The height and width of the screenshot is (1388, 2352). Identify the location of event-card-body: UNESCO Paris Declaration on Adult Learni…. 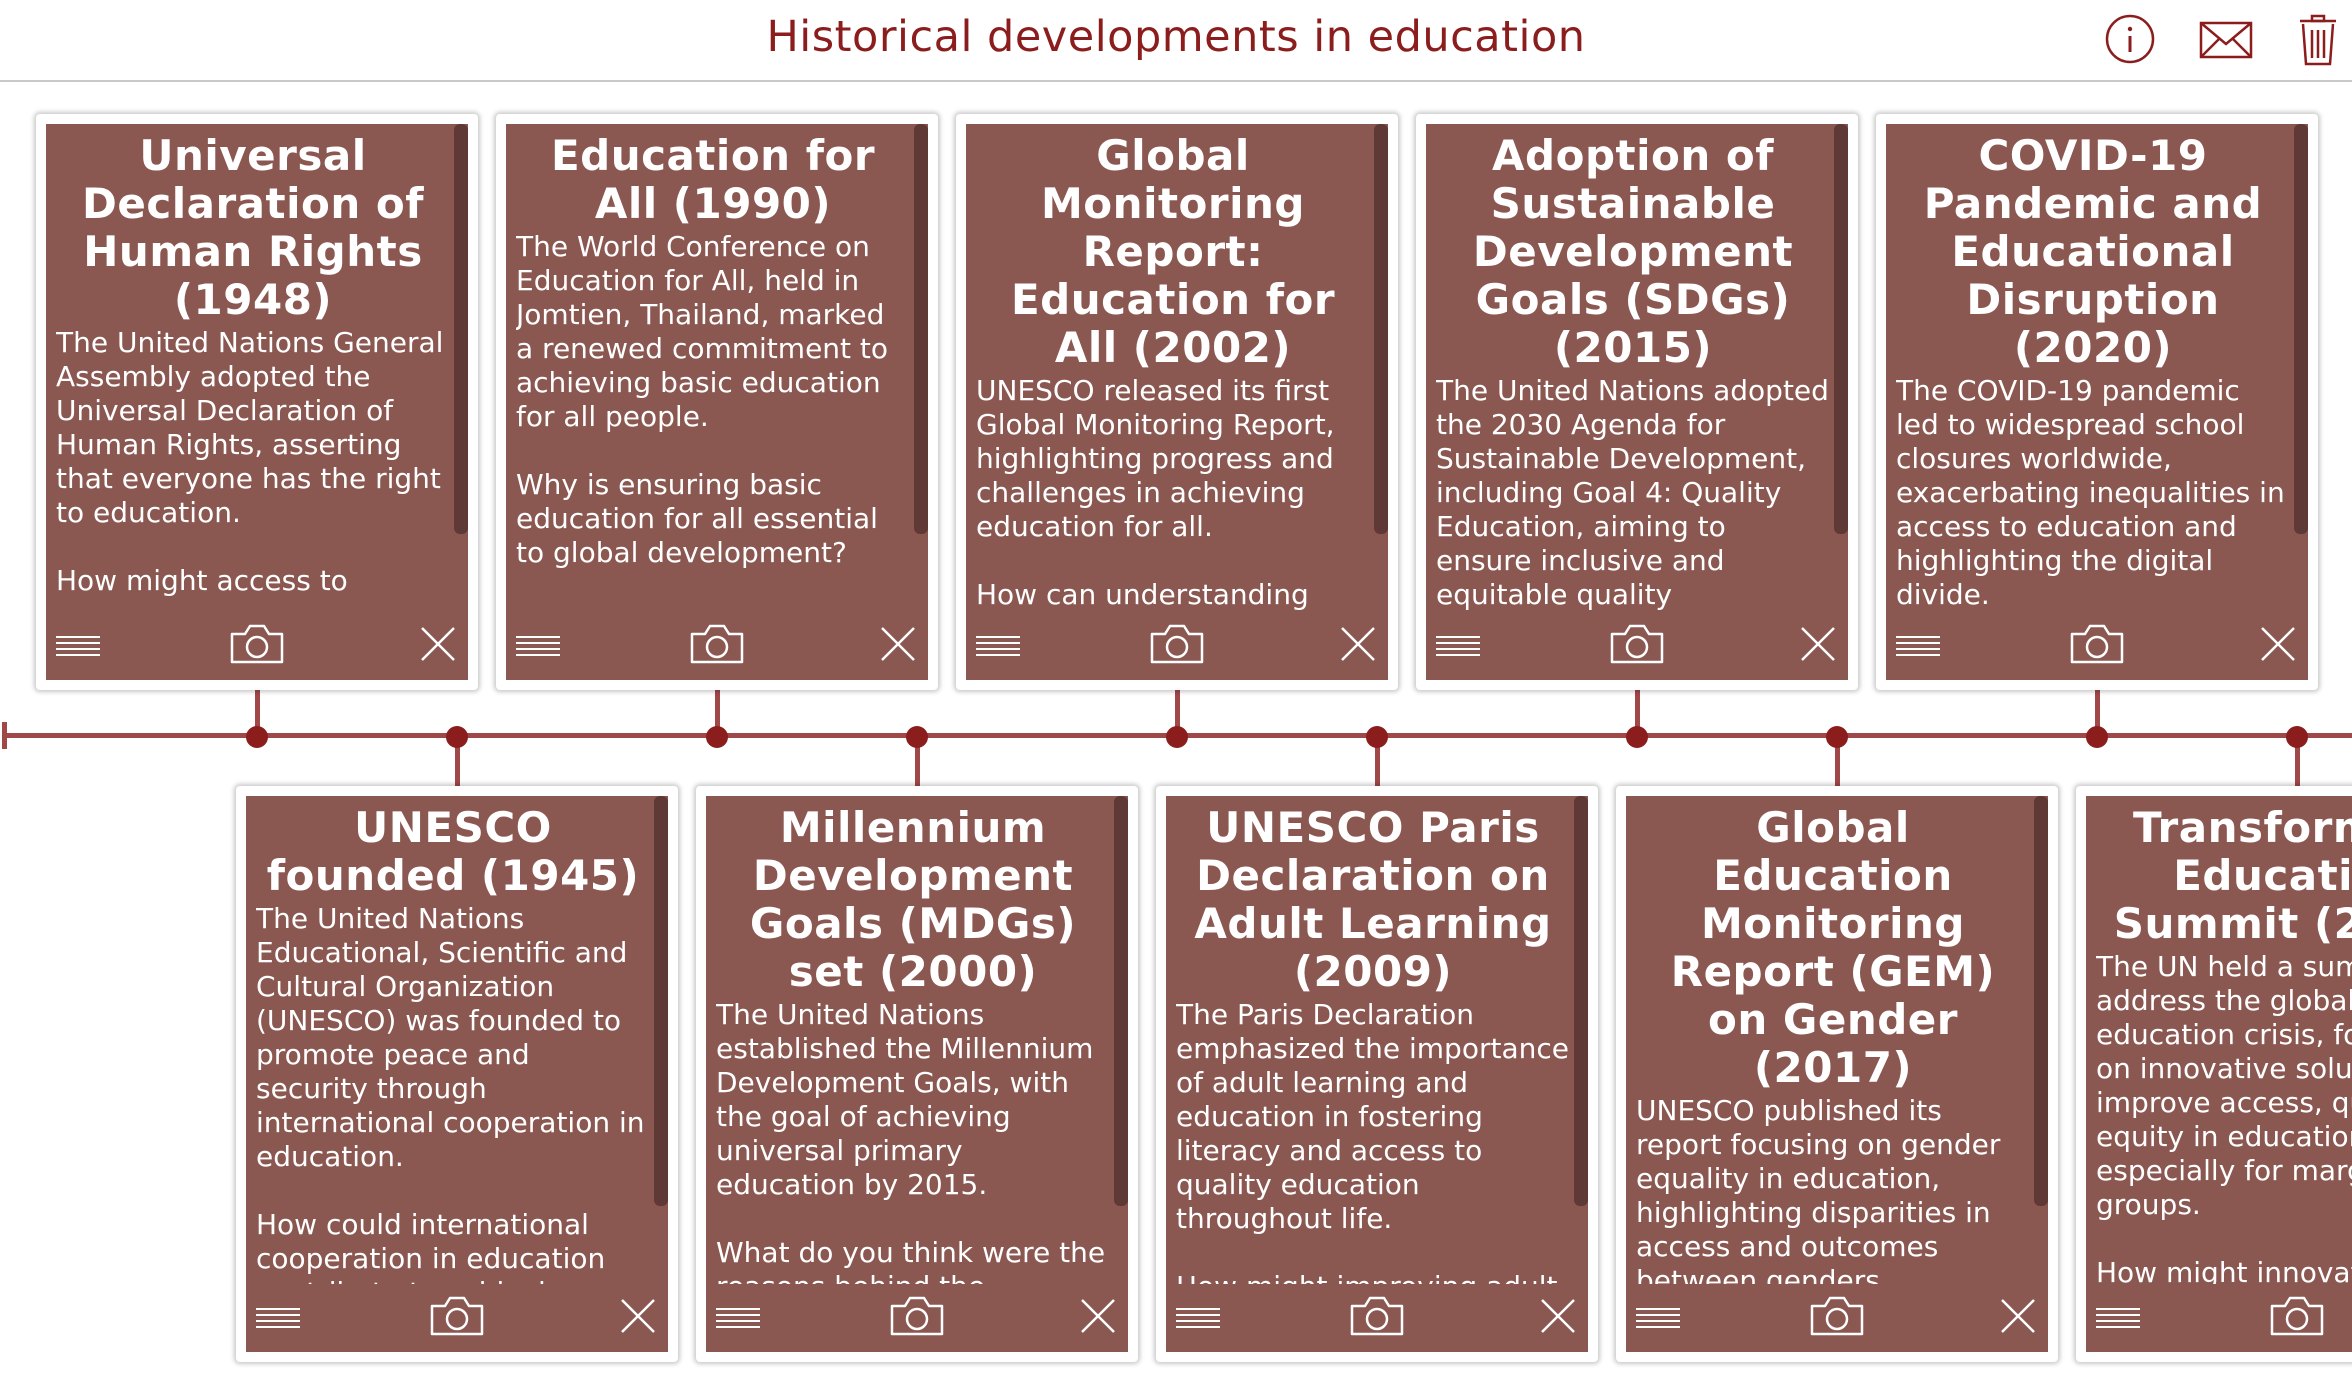
(1377, 1074).